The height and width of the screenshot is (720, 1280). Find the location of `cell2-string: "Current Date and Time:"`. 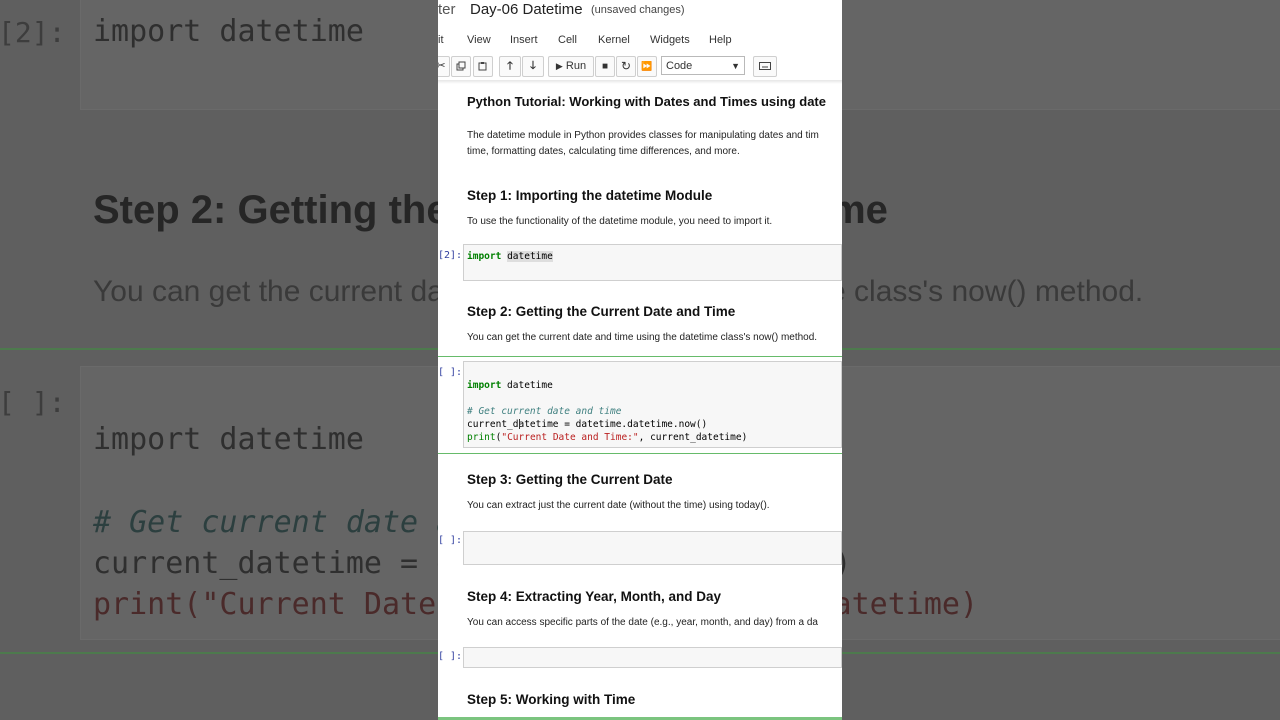

cell2-string: "Current Date and Time:" is located at coordinates (570, 437).